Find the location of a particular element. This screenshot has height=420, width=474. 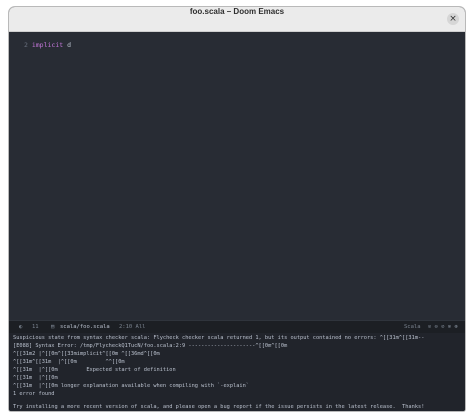

keyword-token: implicit is located at coordinates (47, 45).